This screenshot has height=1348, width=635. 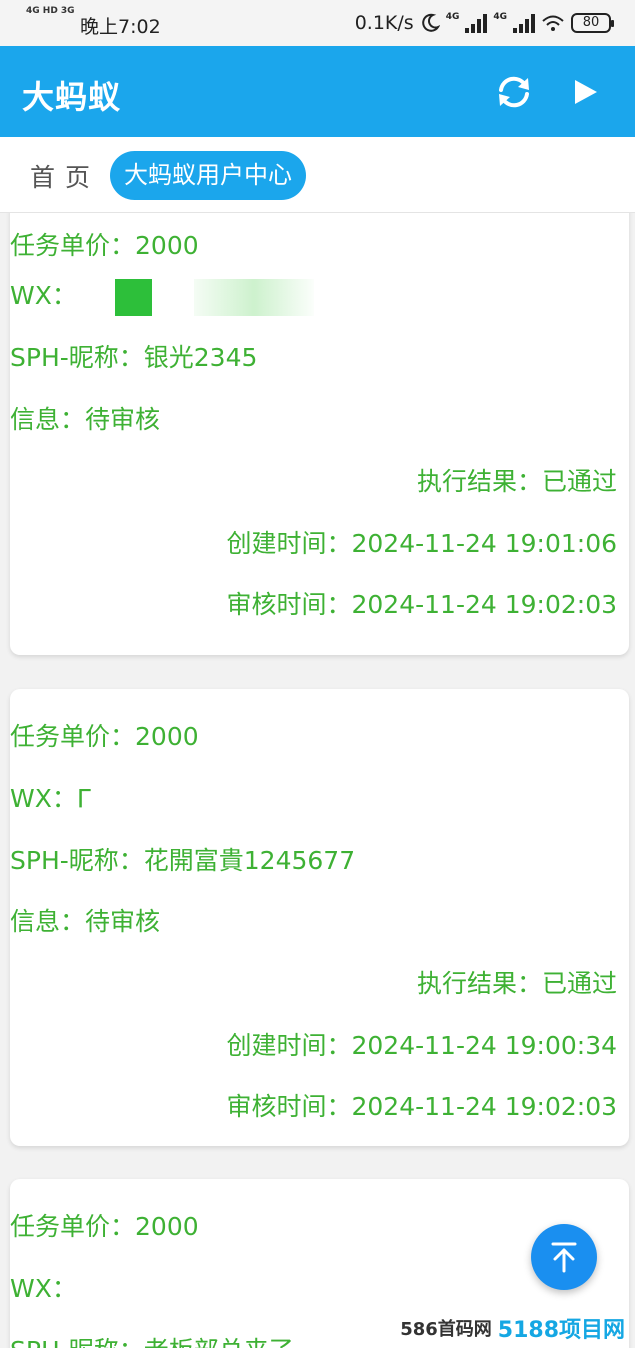 I want to click on moon-icon, so click(x=430, y=22).